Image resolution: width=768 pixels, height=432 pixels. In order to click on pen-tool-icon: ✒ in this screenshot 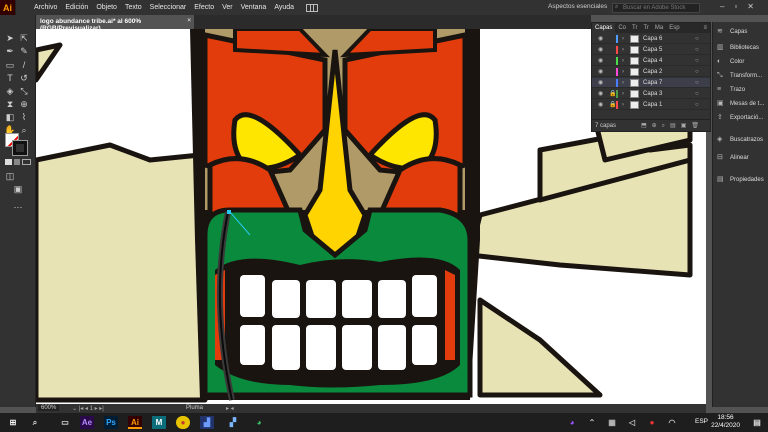, I will do `click(10, 51)`.